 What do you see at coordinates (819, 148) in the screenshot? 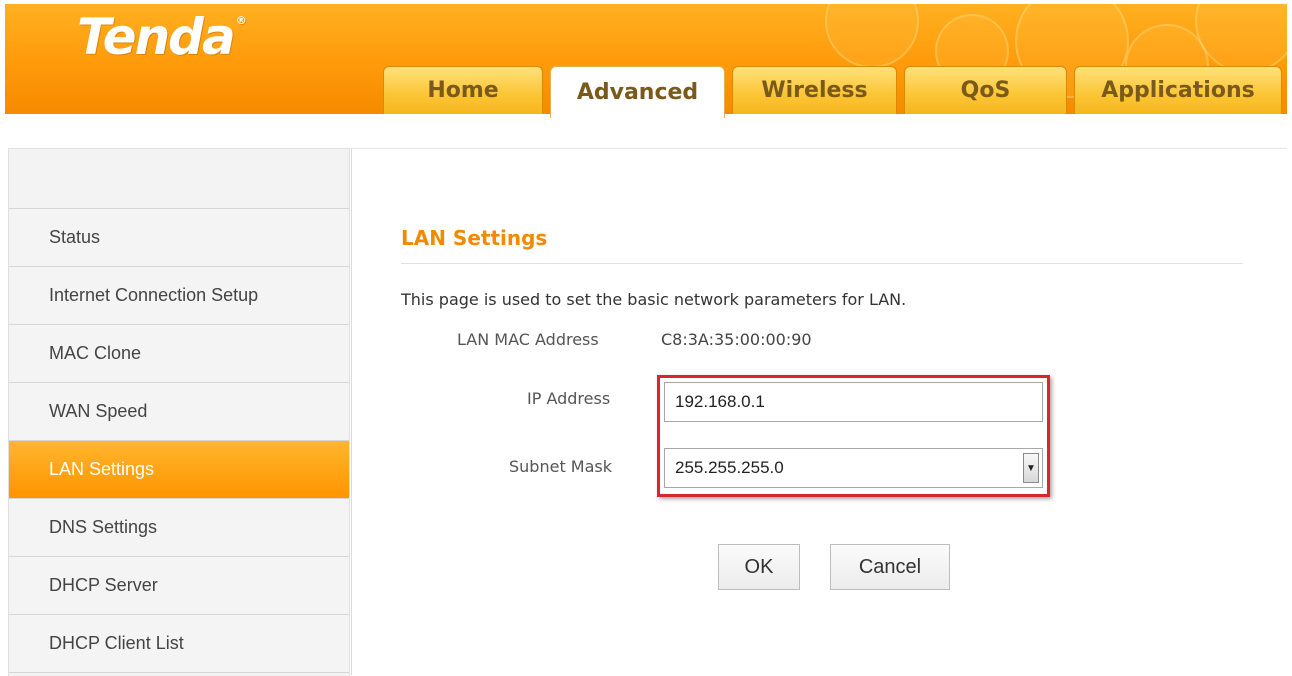
I see `content-top-divider` at bounding box center [819, 148].